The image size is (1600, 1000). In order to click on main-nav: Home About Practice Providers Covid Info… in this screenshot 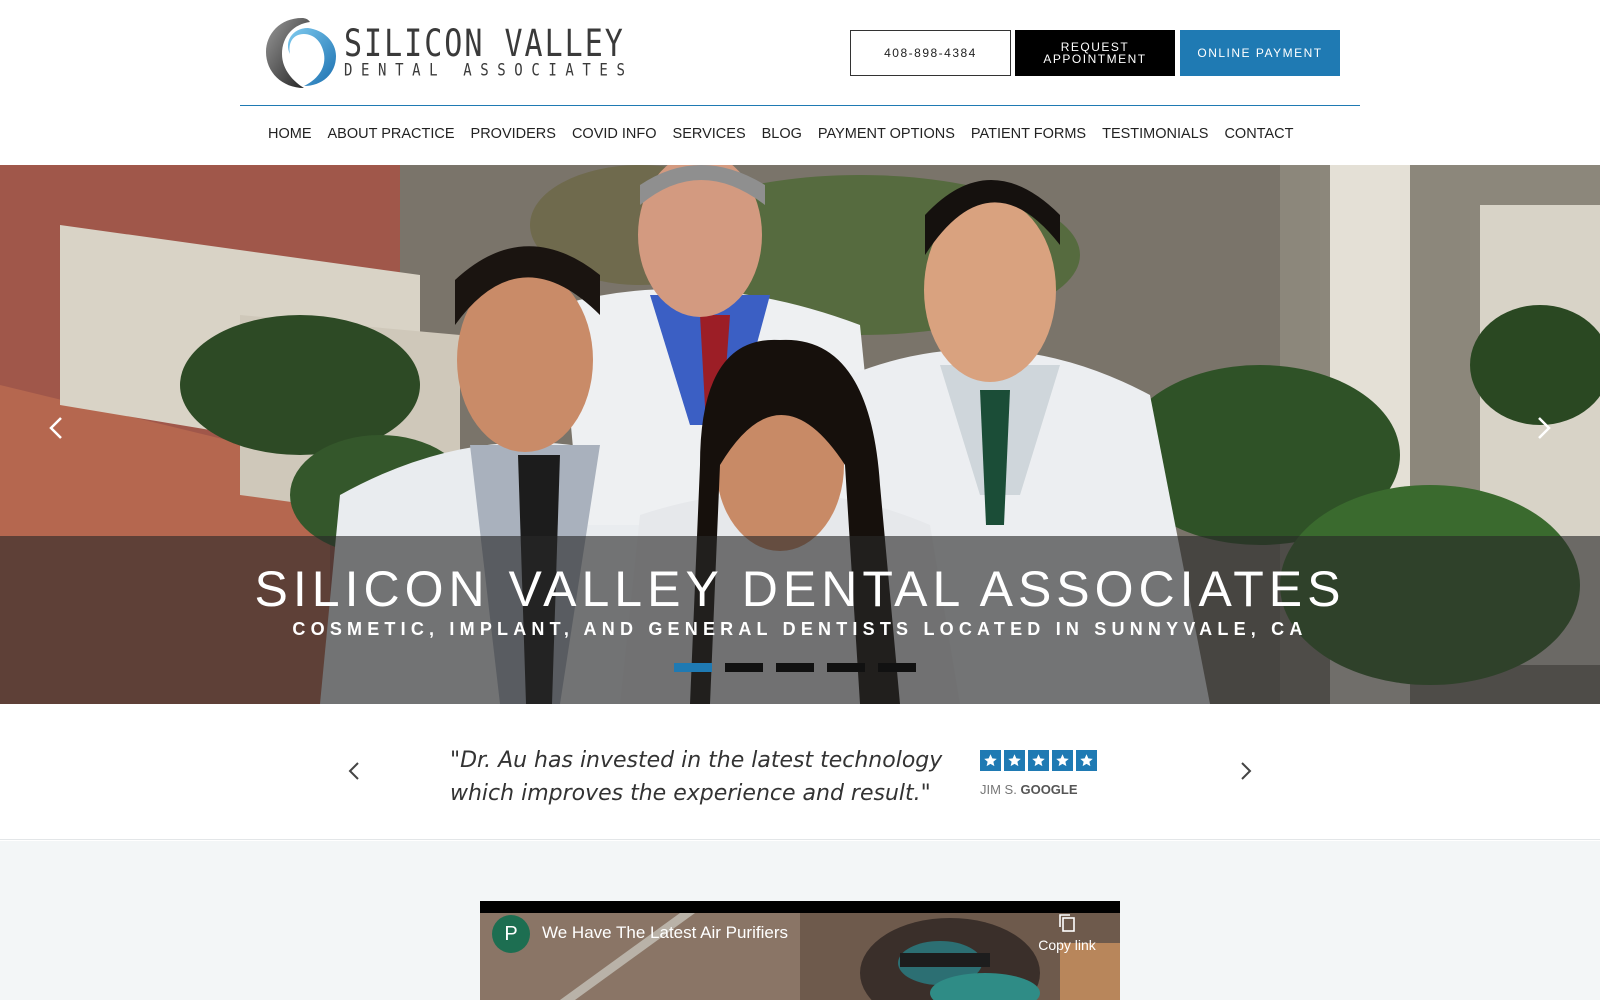, I will do `click(788, 137)`.